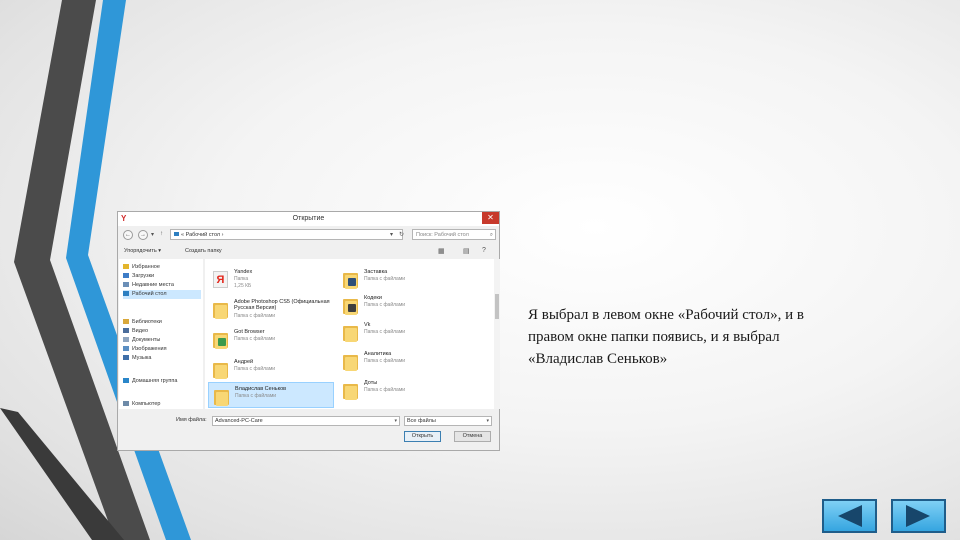  I want to click on filename-value: Advanced-PC-Care, so click(239, 421).